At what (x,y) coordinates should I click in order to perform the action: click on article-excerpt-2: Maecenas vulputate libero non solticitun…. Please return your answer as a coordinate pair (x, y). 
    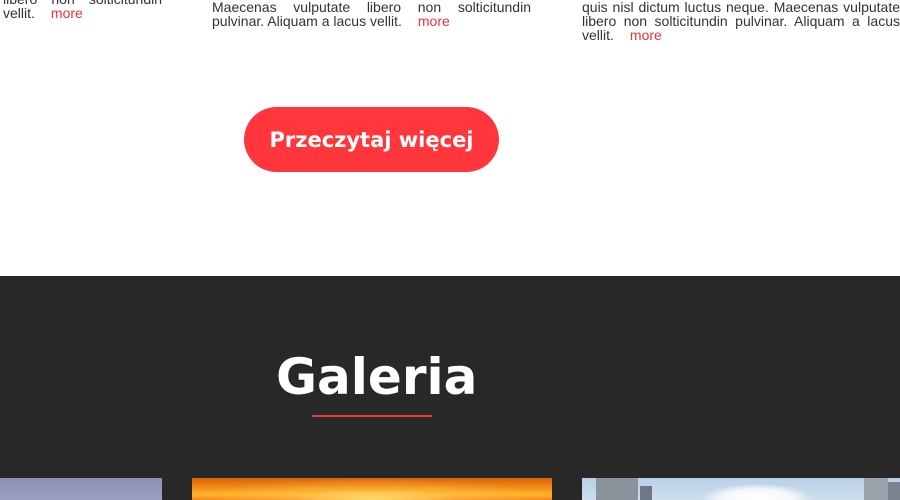
    Looking at the image, I should click on (371, 14).